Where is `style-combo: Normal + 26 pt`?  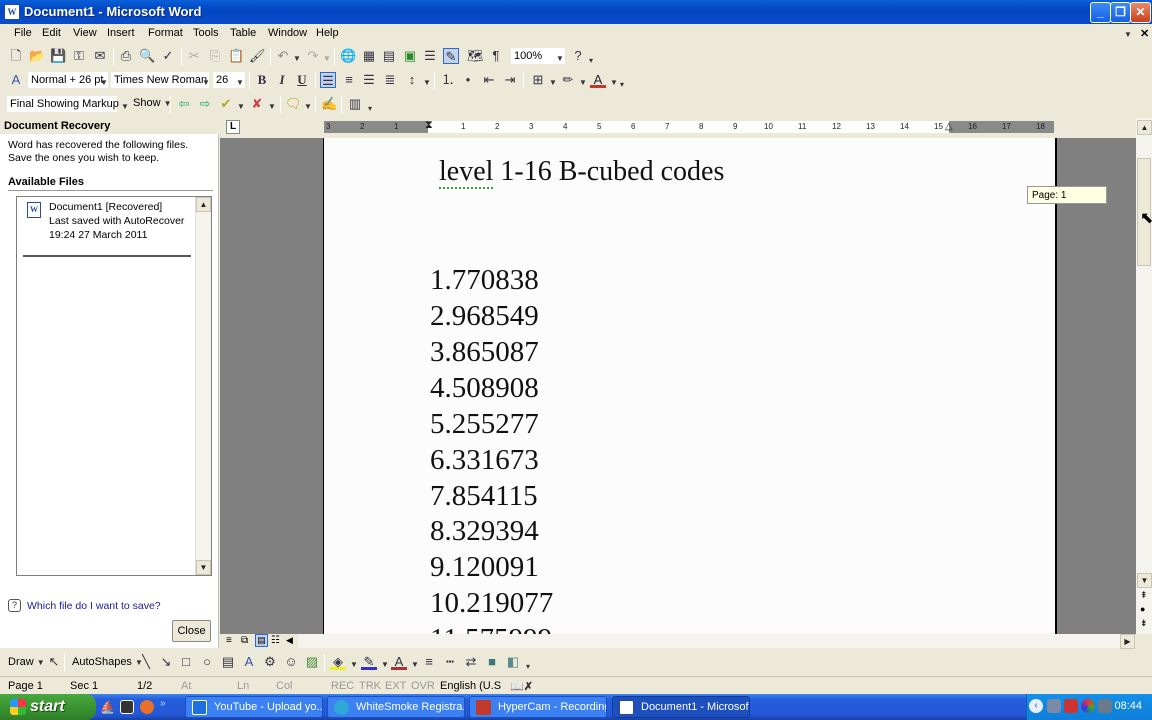 style-combo: Normal + 26 pt is located at coordinates (68, 80).